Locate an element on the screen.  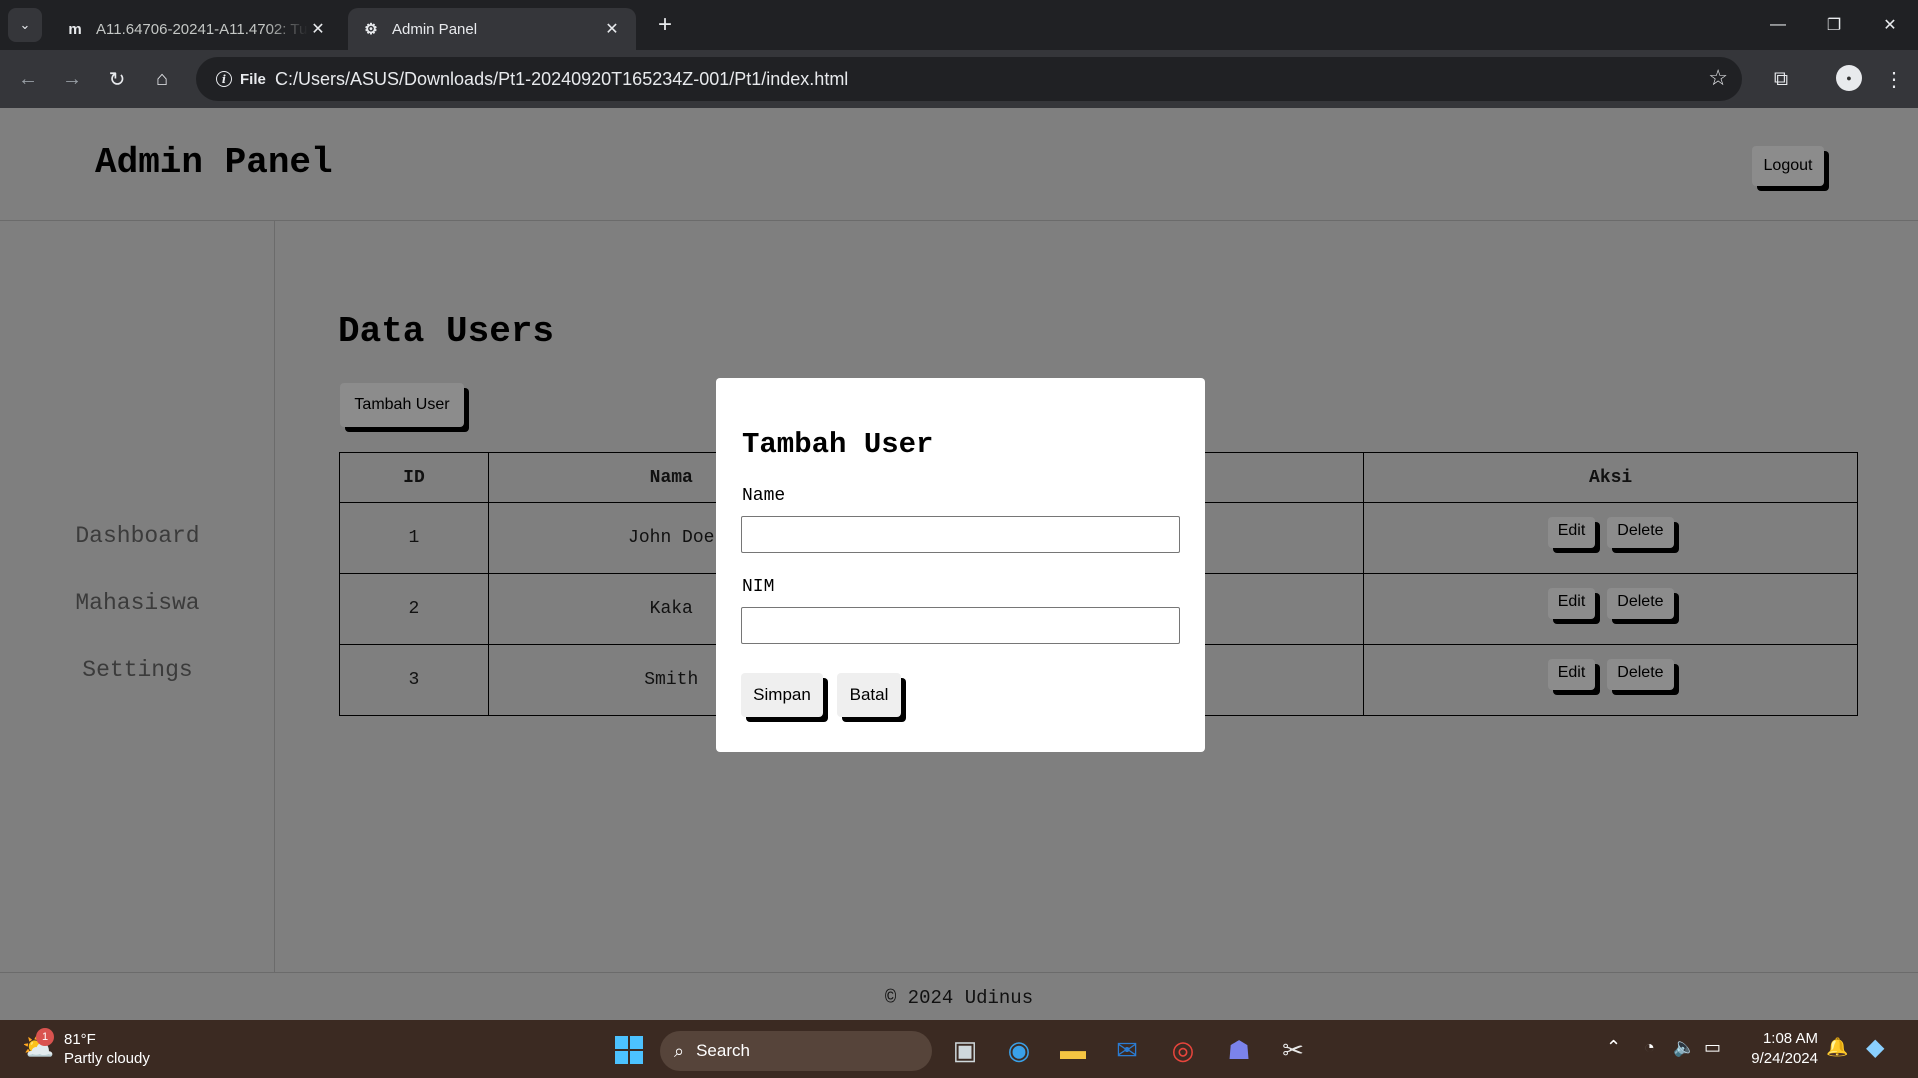
cancel-button: Batal is located at coordinates (869, 695).